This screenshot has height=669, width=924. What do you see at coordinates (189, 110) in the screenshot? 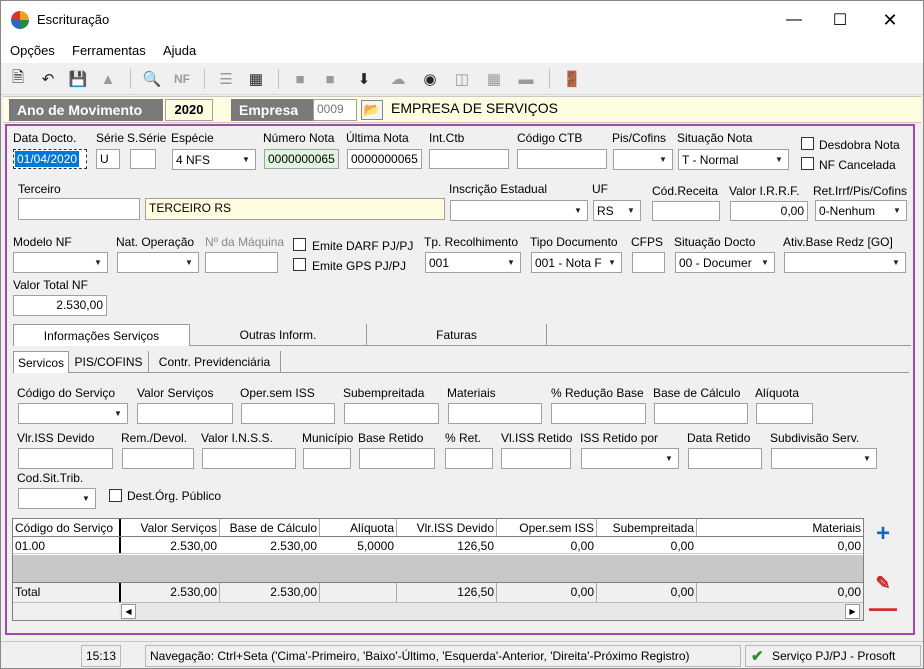
I see `ano-field: 2020` at bounding box center [189, 110].